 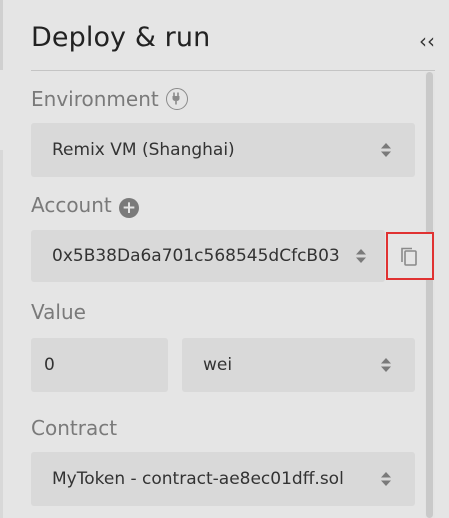 What do you see at coordinates (129, 208) in the screenshot?
I see `plus-circle-icon: +` at bounding box center [129, 208].